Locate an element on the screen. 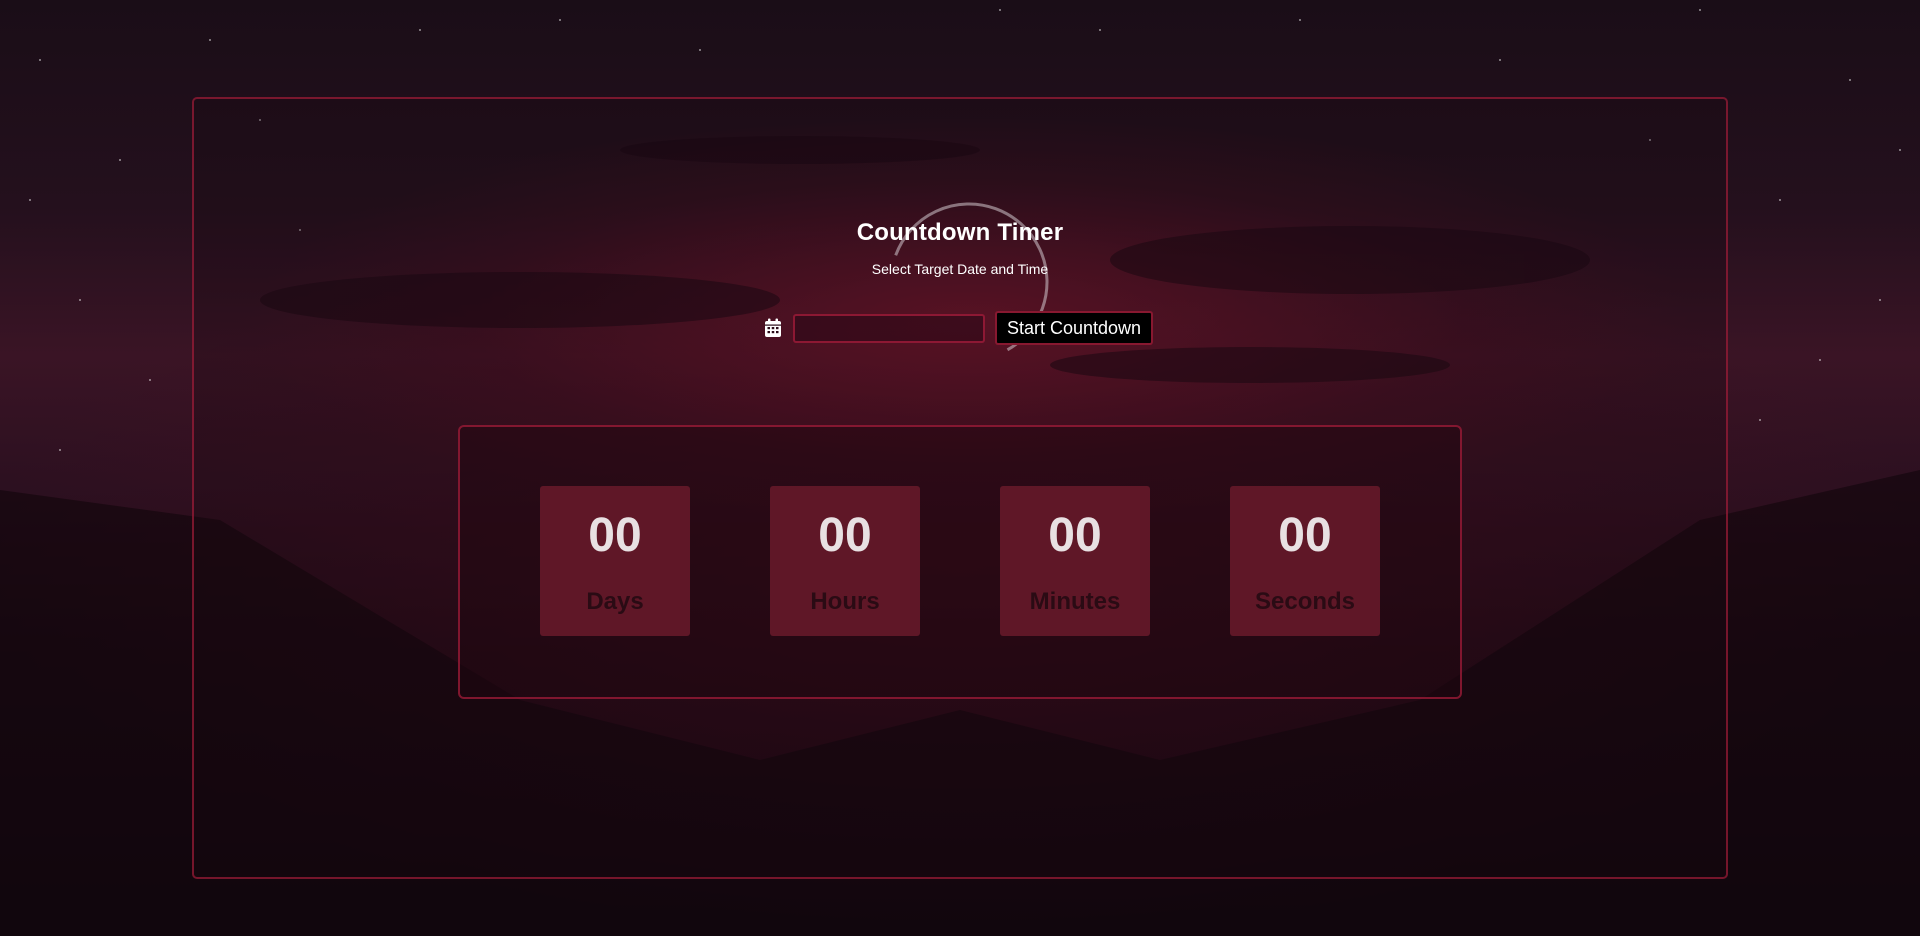 This screenshot has height=936, width=1920. hours-tile: 00 Hours is located at coordinates (845, 561).